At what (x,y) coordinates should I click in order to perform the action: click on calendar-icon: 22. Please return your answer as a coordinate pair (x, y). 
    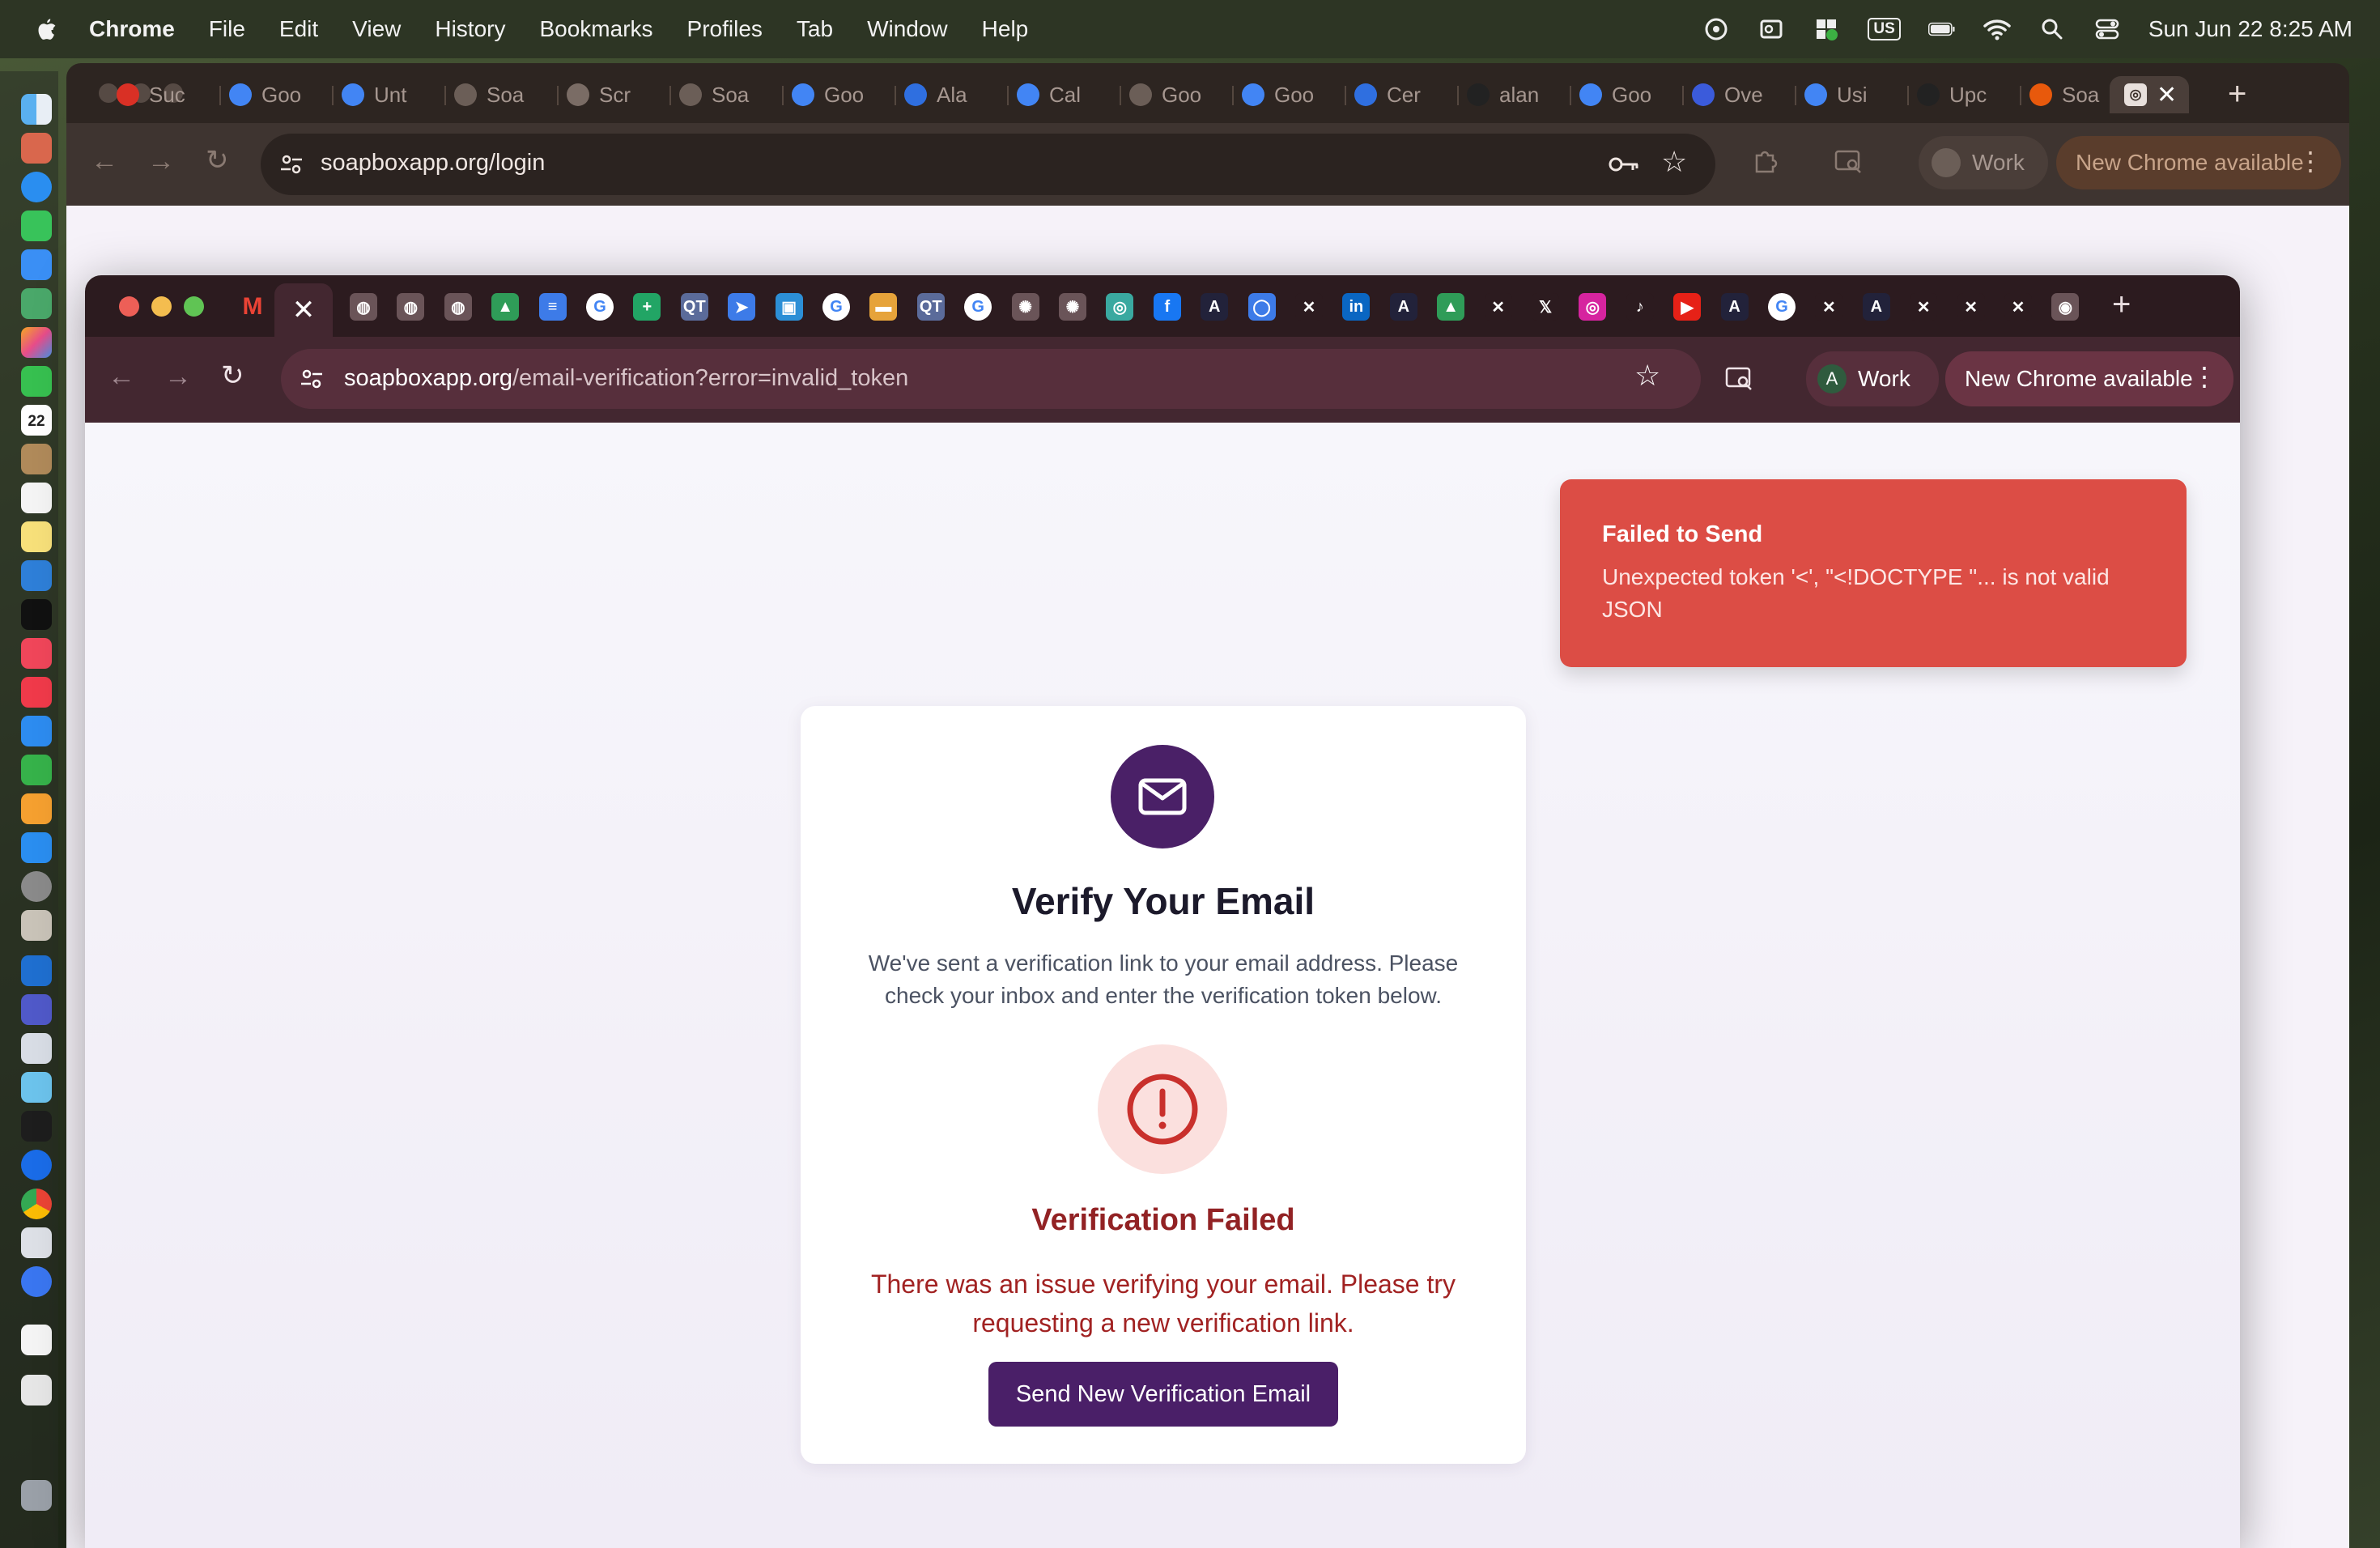
    Looking at the image, I should click on (37, 421).